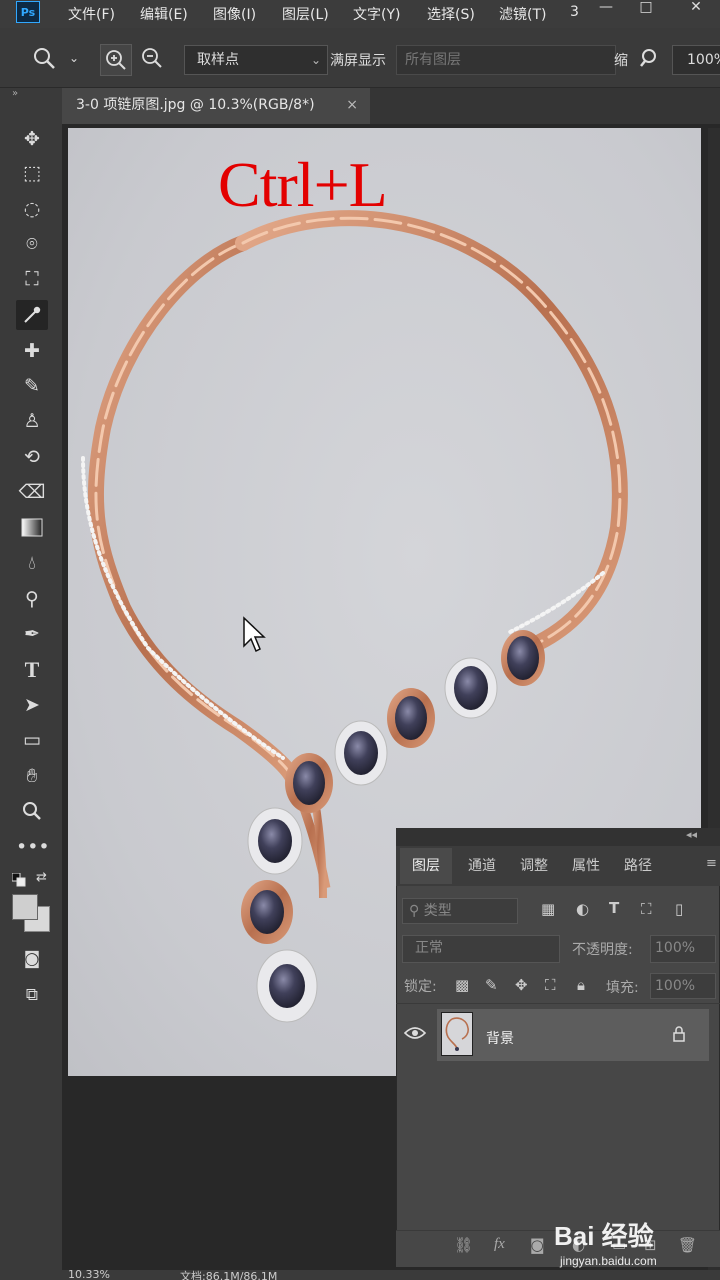  I want to click on panel-menu-icon: ≡, so click(711, 863).